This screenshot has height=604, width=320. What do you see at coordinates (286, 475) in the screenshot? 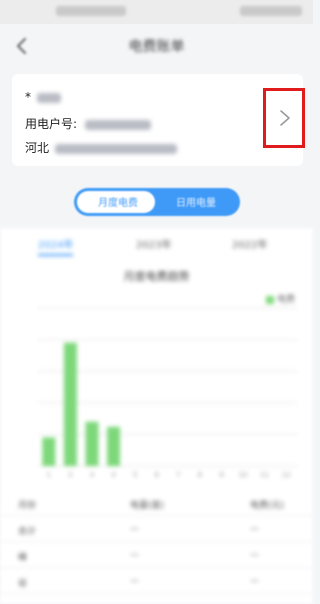
I see `x-tick-label: 12` at bounding box center [286, 475].